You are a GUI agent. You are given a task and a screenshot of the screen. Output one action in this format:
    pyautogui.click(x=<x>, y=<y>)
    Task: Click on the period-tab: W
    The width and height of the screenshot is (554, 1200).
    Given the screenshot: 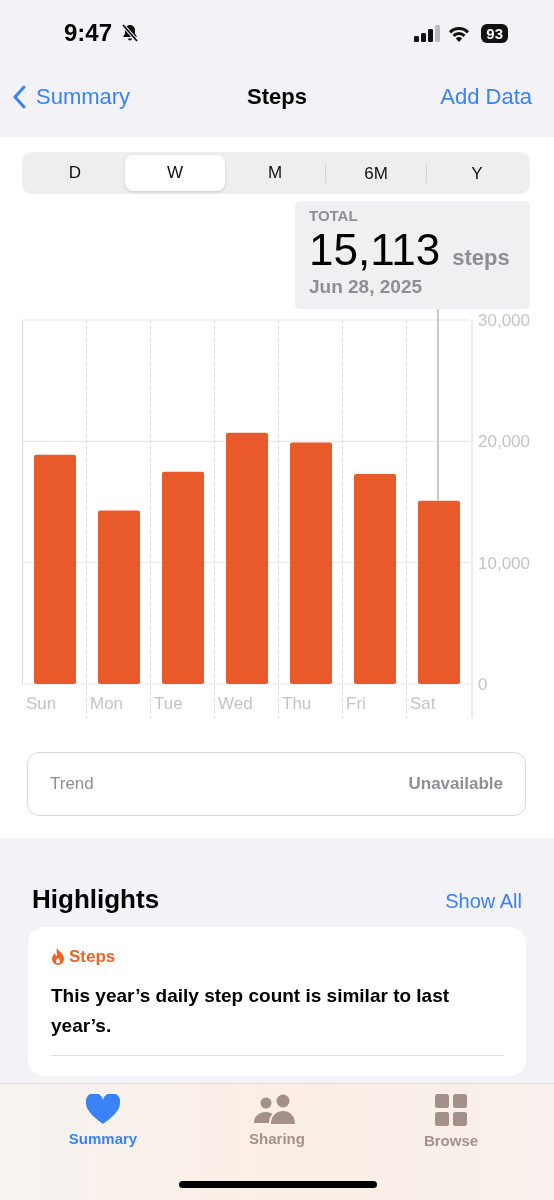 What is the action you would take?
    pyautogui.click(x=175, y=173)
    